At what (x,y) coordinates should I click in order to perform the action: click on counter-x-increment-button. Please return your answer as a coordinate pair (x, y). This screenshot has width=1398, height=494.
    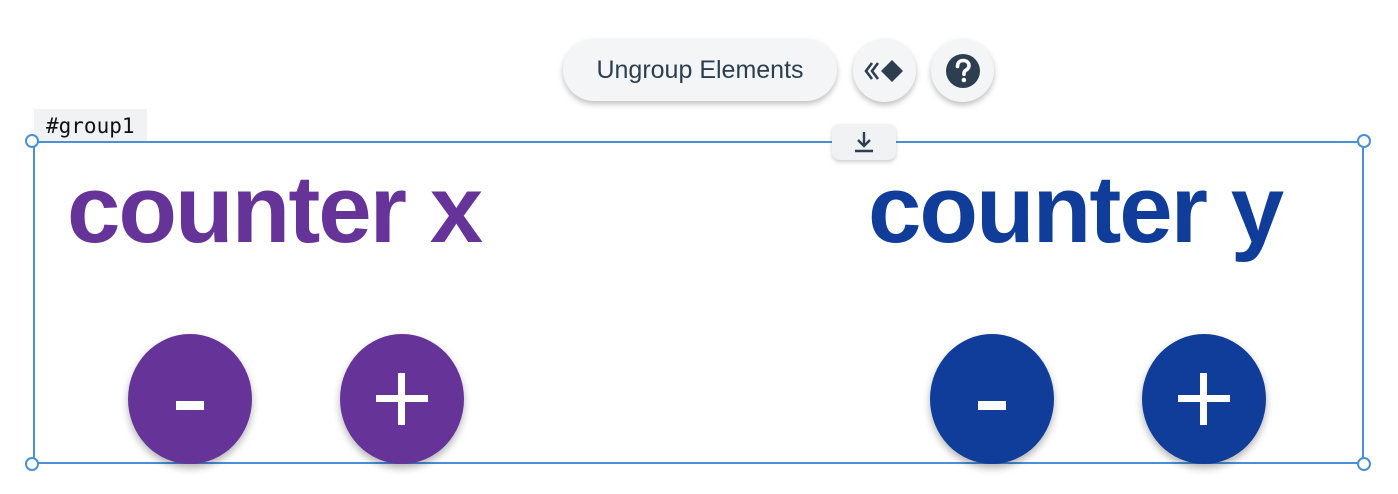
    Looking at the image, I should click on (402, 399).